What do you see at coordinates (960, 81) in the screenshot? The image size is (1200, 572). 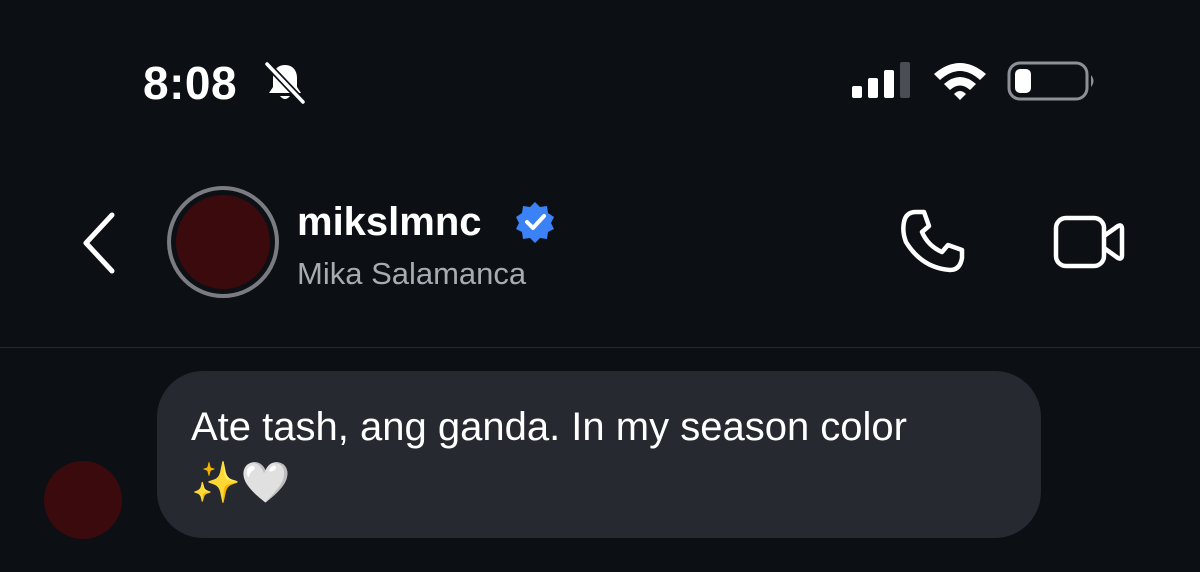 I see `wifi-icon` at bounding box center [960, 81].